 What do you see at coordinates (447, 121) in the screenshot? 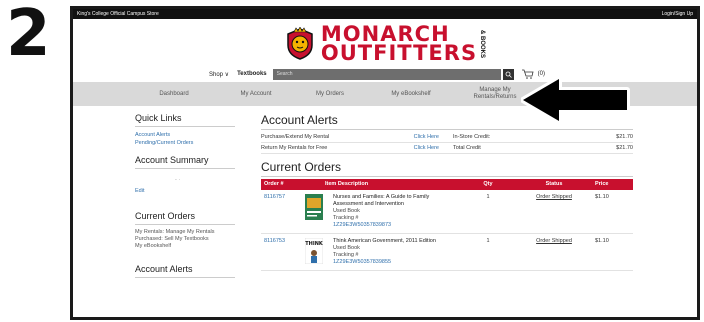
I see `account-alerts-title: Account Alerts` at bounding box center [447, 121].